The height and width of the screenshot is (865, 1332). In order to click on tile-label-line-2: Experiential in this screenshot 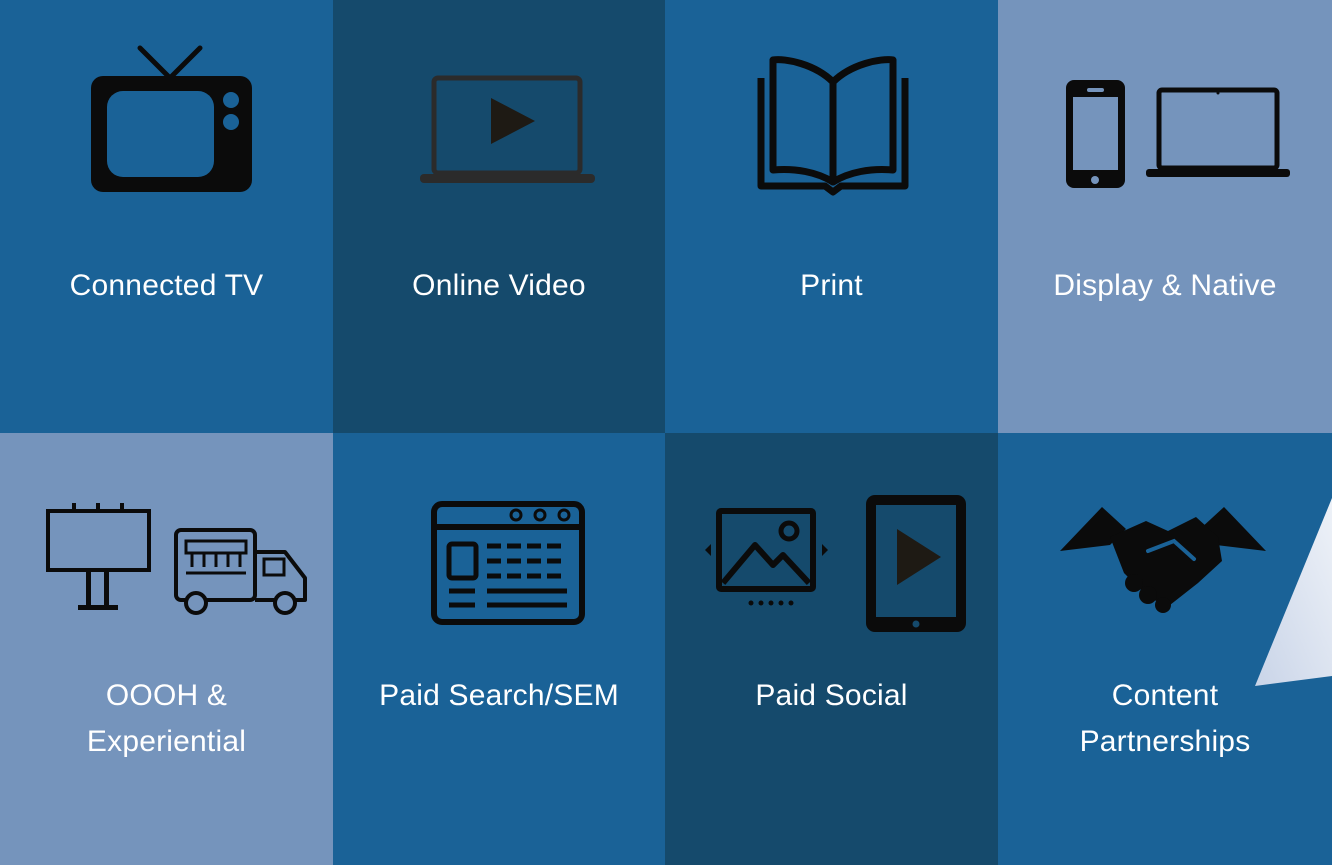, I will do `click(166, 741)`.